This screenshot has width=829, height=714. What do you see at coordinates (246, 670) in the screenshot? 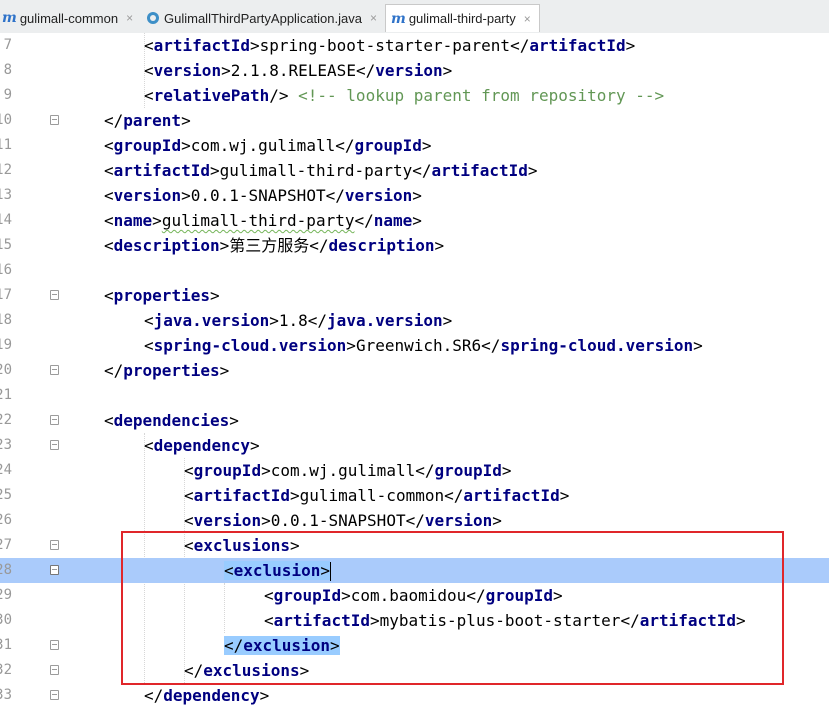
I see `code-text: </exclusions>` at bounding box center [246, 670].